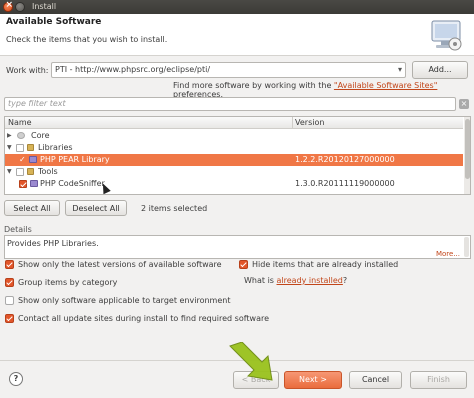 The image size is (474, 398). What do you see at coordinates (75, 159) in the screenshot?
I see `tree-row-label: PHP PEAR Library` at bounding box center [75, 159].